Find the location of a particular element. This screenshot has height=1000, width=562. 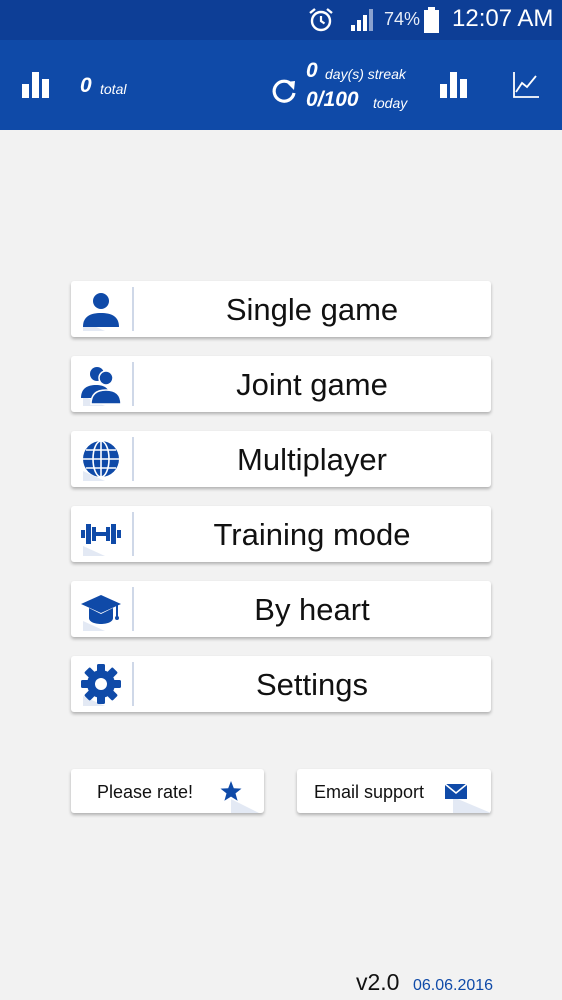

multiplayer-label: Multiplayer is located at coordinates (312, 459).